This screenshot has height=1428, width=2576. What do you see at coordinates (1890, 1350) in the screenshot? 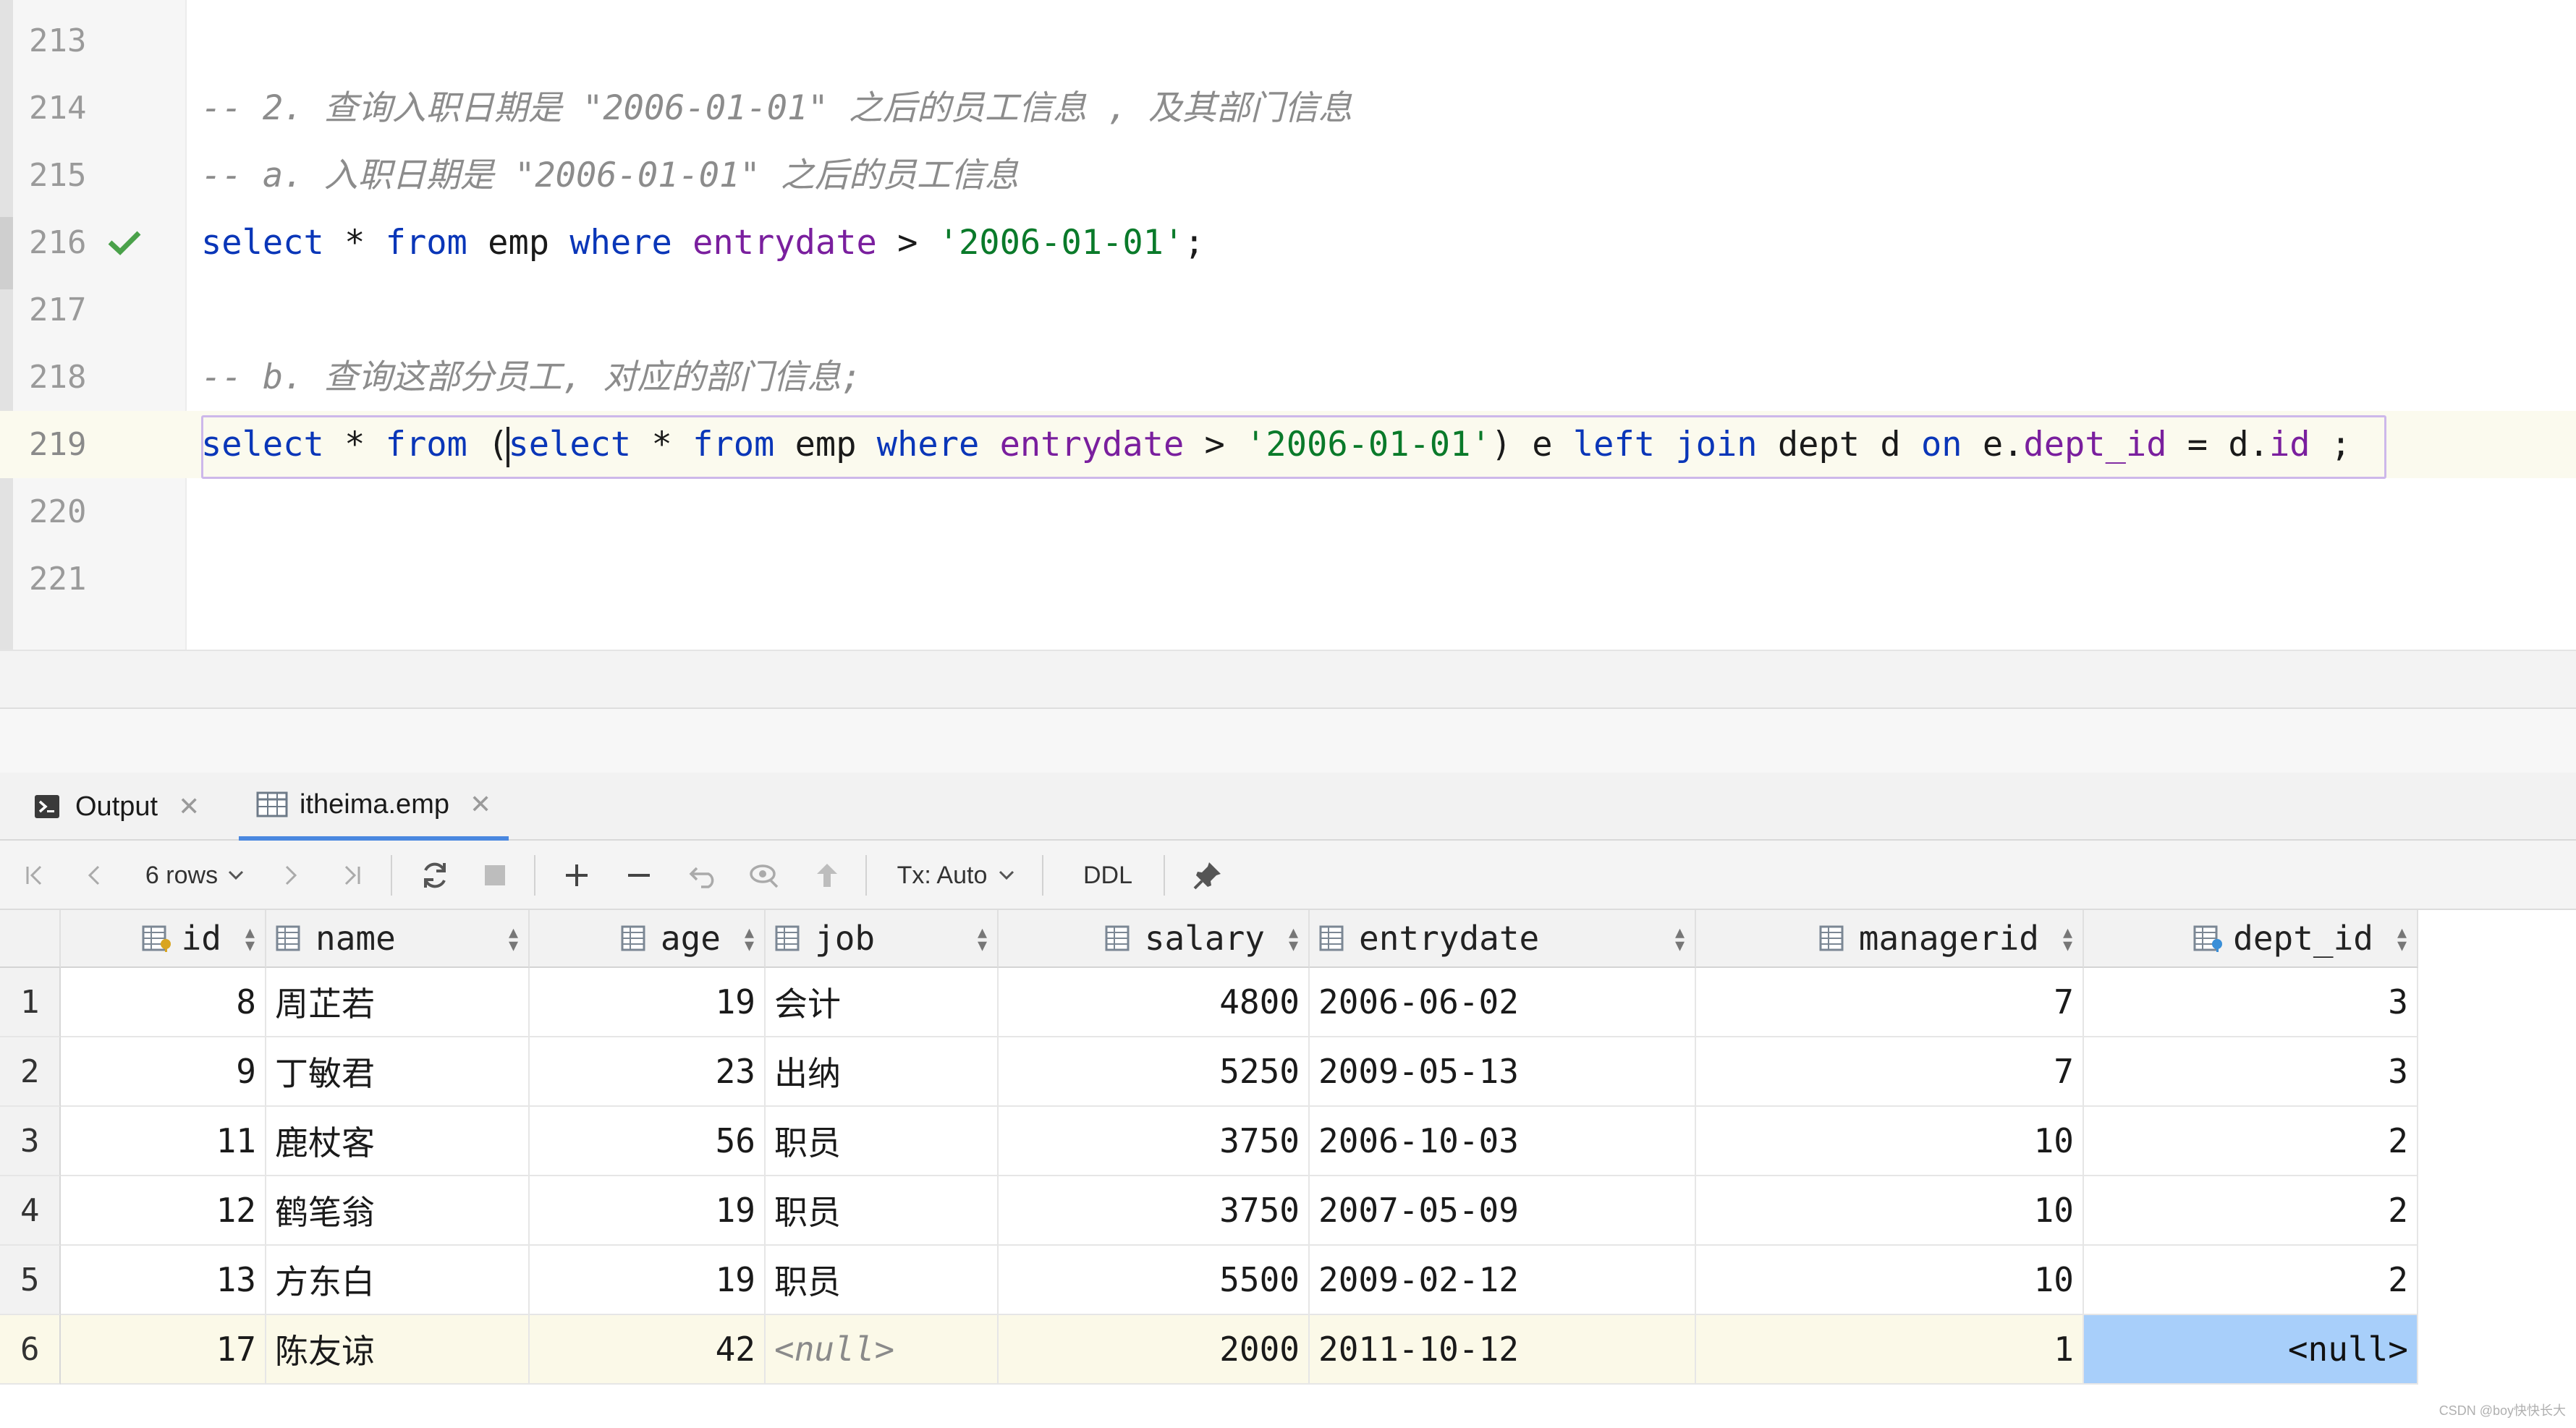
I see `cell-managerid: 1` at bounding box center [1890, 1350].